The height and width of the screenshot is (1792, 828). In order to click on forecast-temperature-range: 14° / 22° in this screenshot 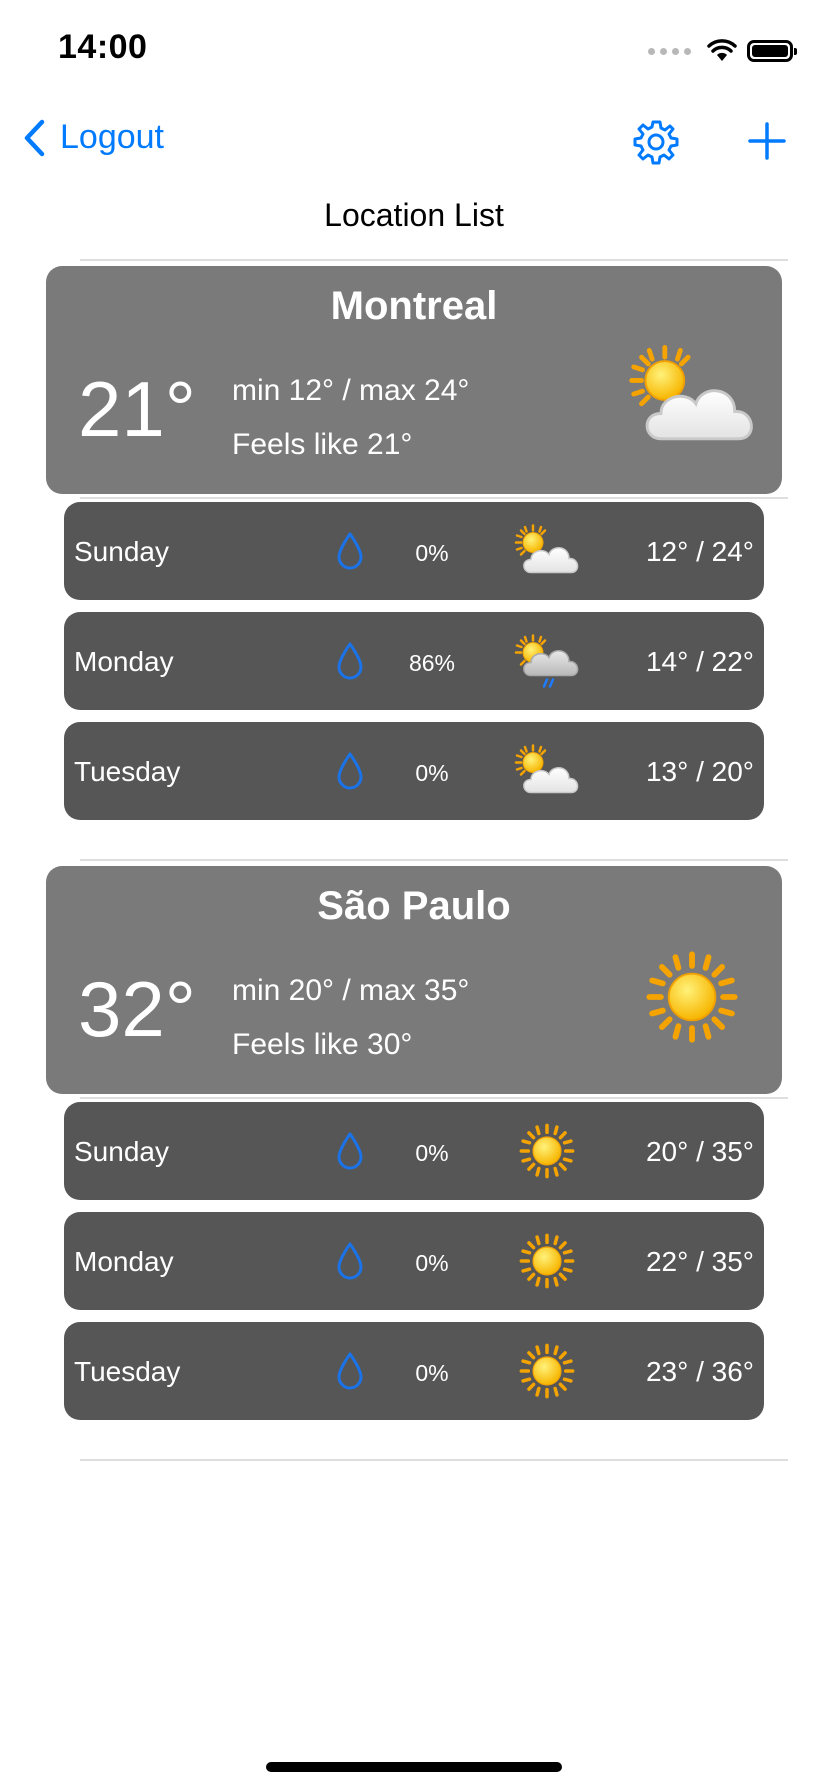, I will do `click(699, 661)`.